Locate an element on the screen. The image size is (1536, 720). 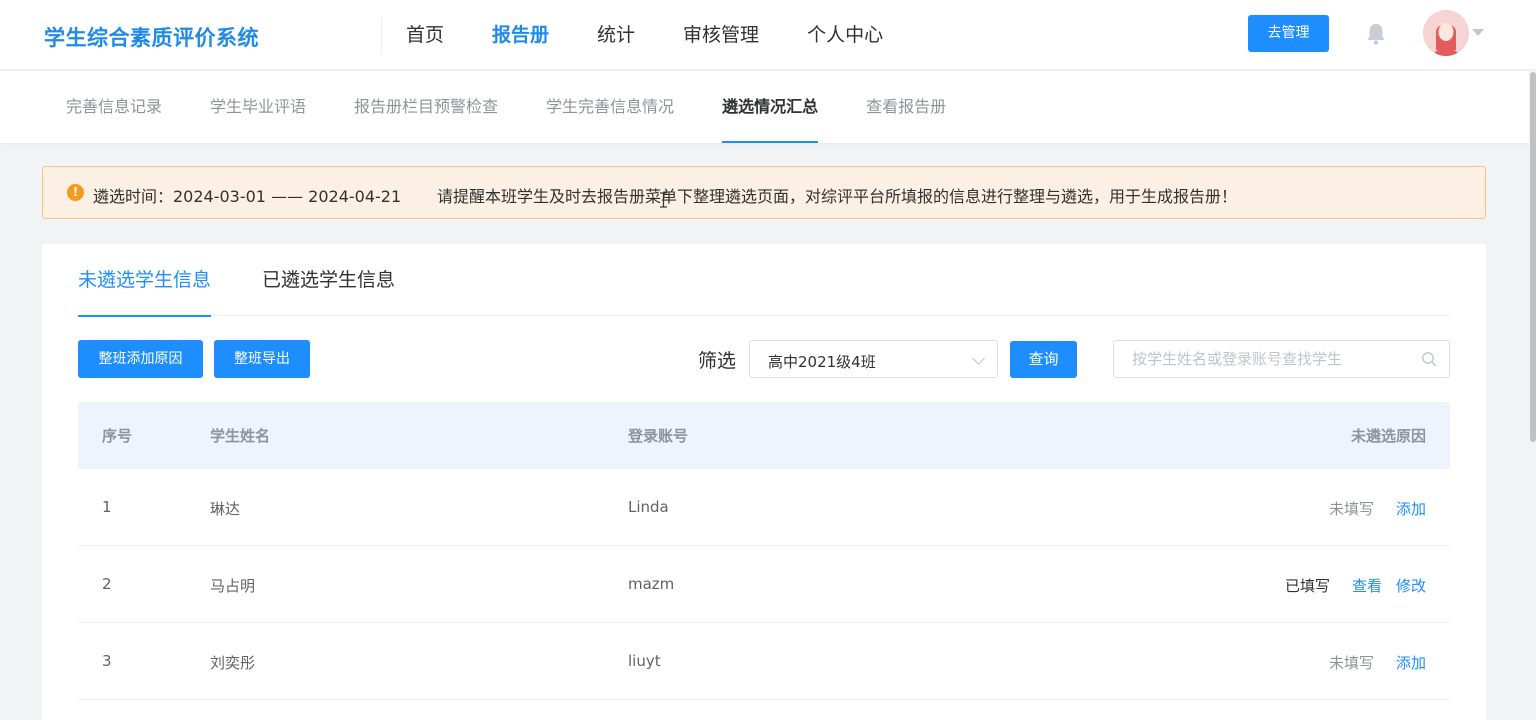
subnav-warning-check: 报告册栏目预警检查 is located at coordinates (426, 107).